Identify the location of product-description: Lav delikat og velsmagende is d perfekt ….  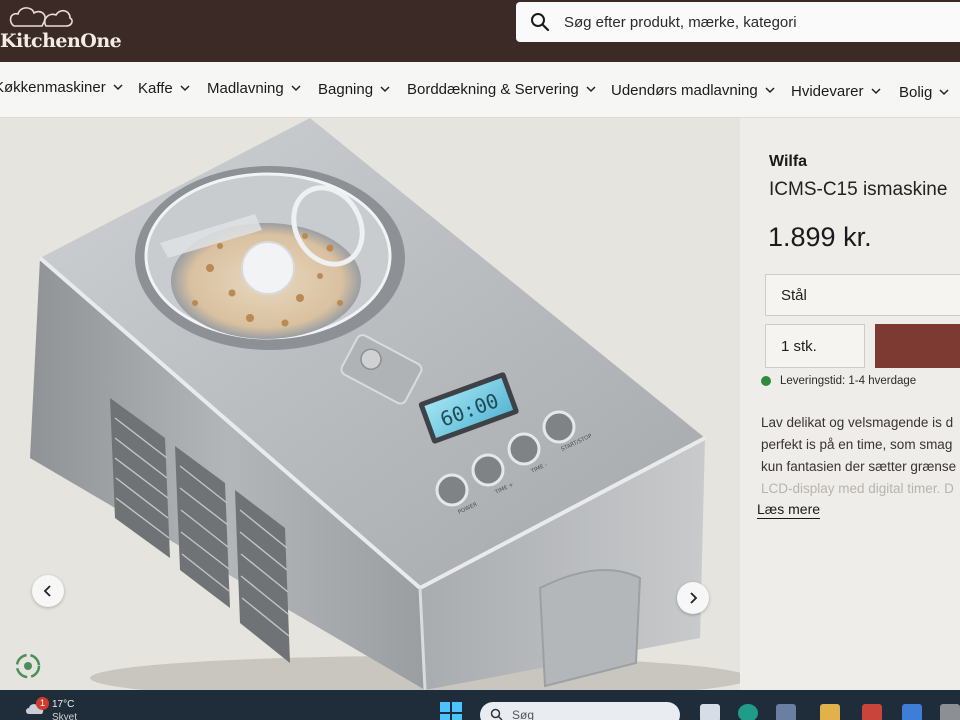
(860, 456).